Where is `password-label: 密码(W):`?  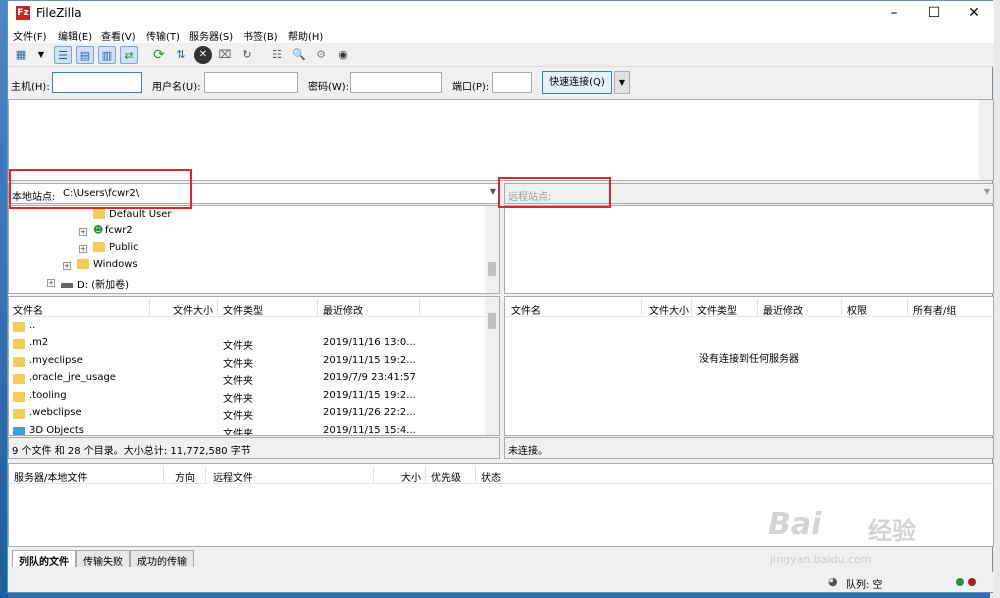 password-label: 密码(W): is located at coordinates (329, 87).